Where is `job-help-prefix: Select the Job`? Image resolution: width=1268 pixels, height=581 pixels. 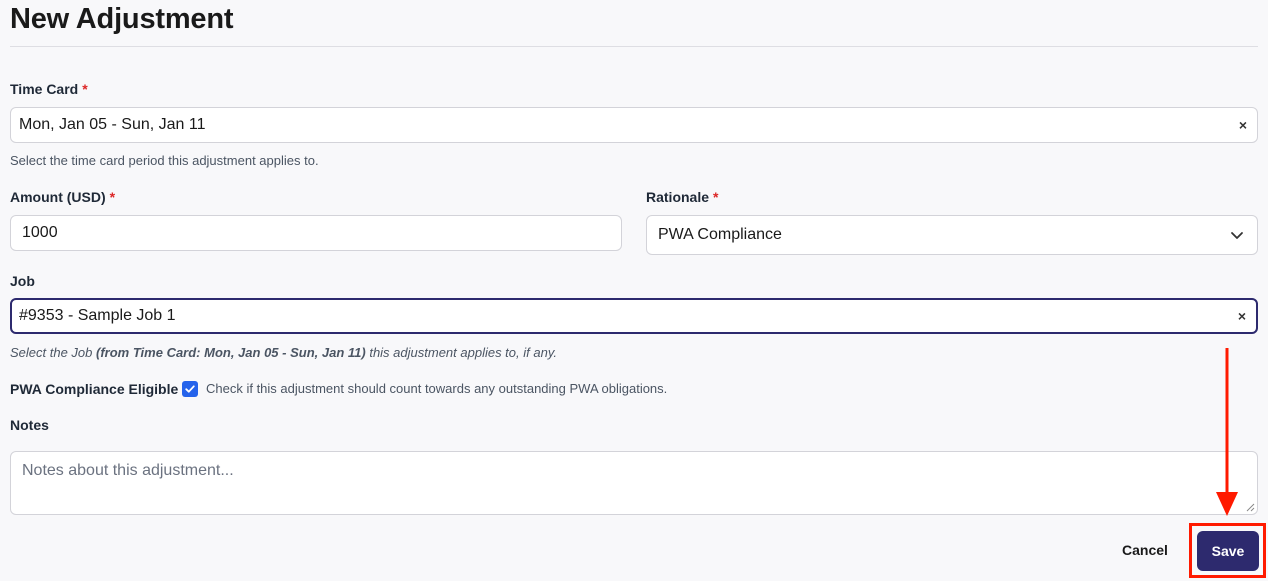
job-help-prefix: Select the Job is located at coordinates (51, 352).